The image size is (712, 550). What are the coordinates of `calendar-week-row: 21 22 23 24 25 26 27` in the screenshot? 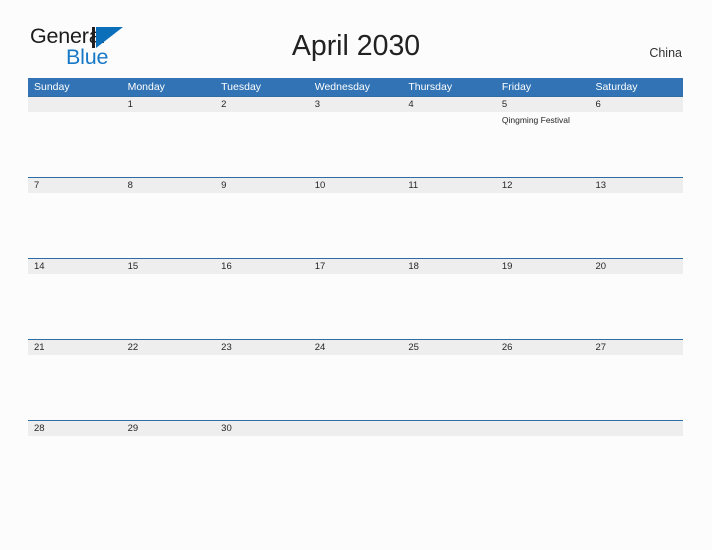 It's located at (355, 379).